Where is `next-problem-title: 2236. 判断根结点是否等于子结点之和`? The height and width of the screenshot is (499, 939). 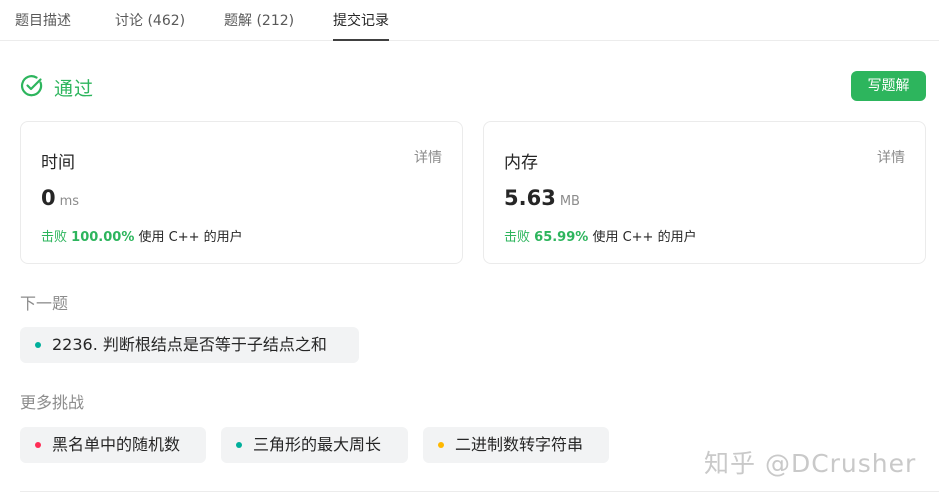 next-problem-title: 2236. 判断根结点是否等于子结点之和 is located at coordinates (189, 344).